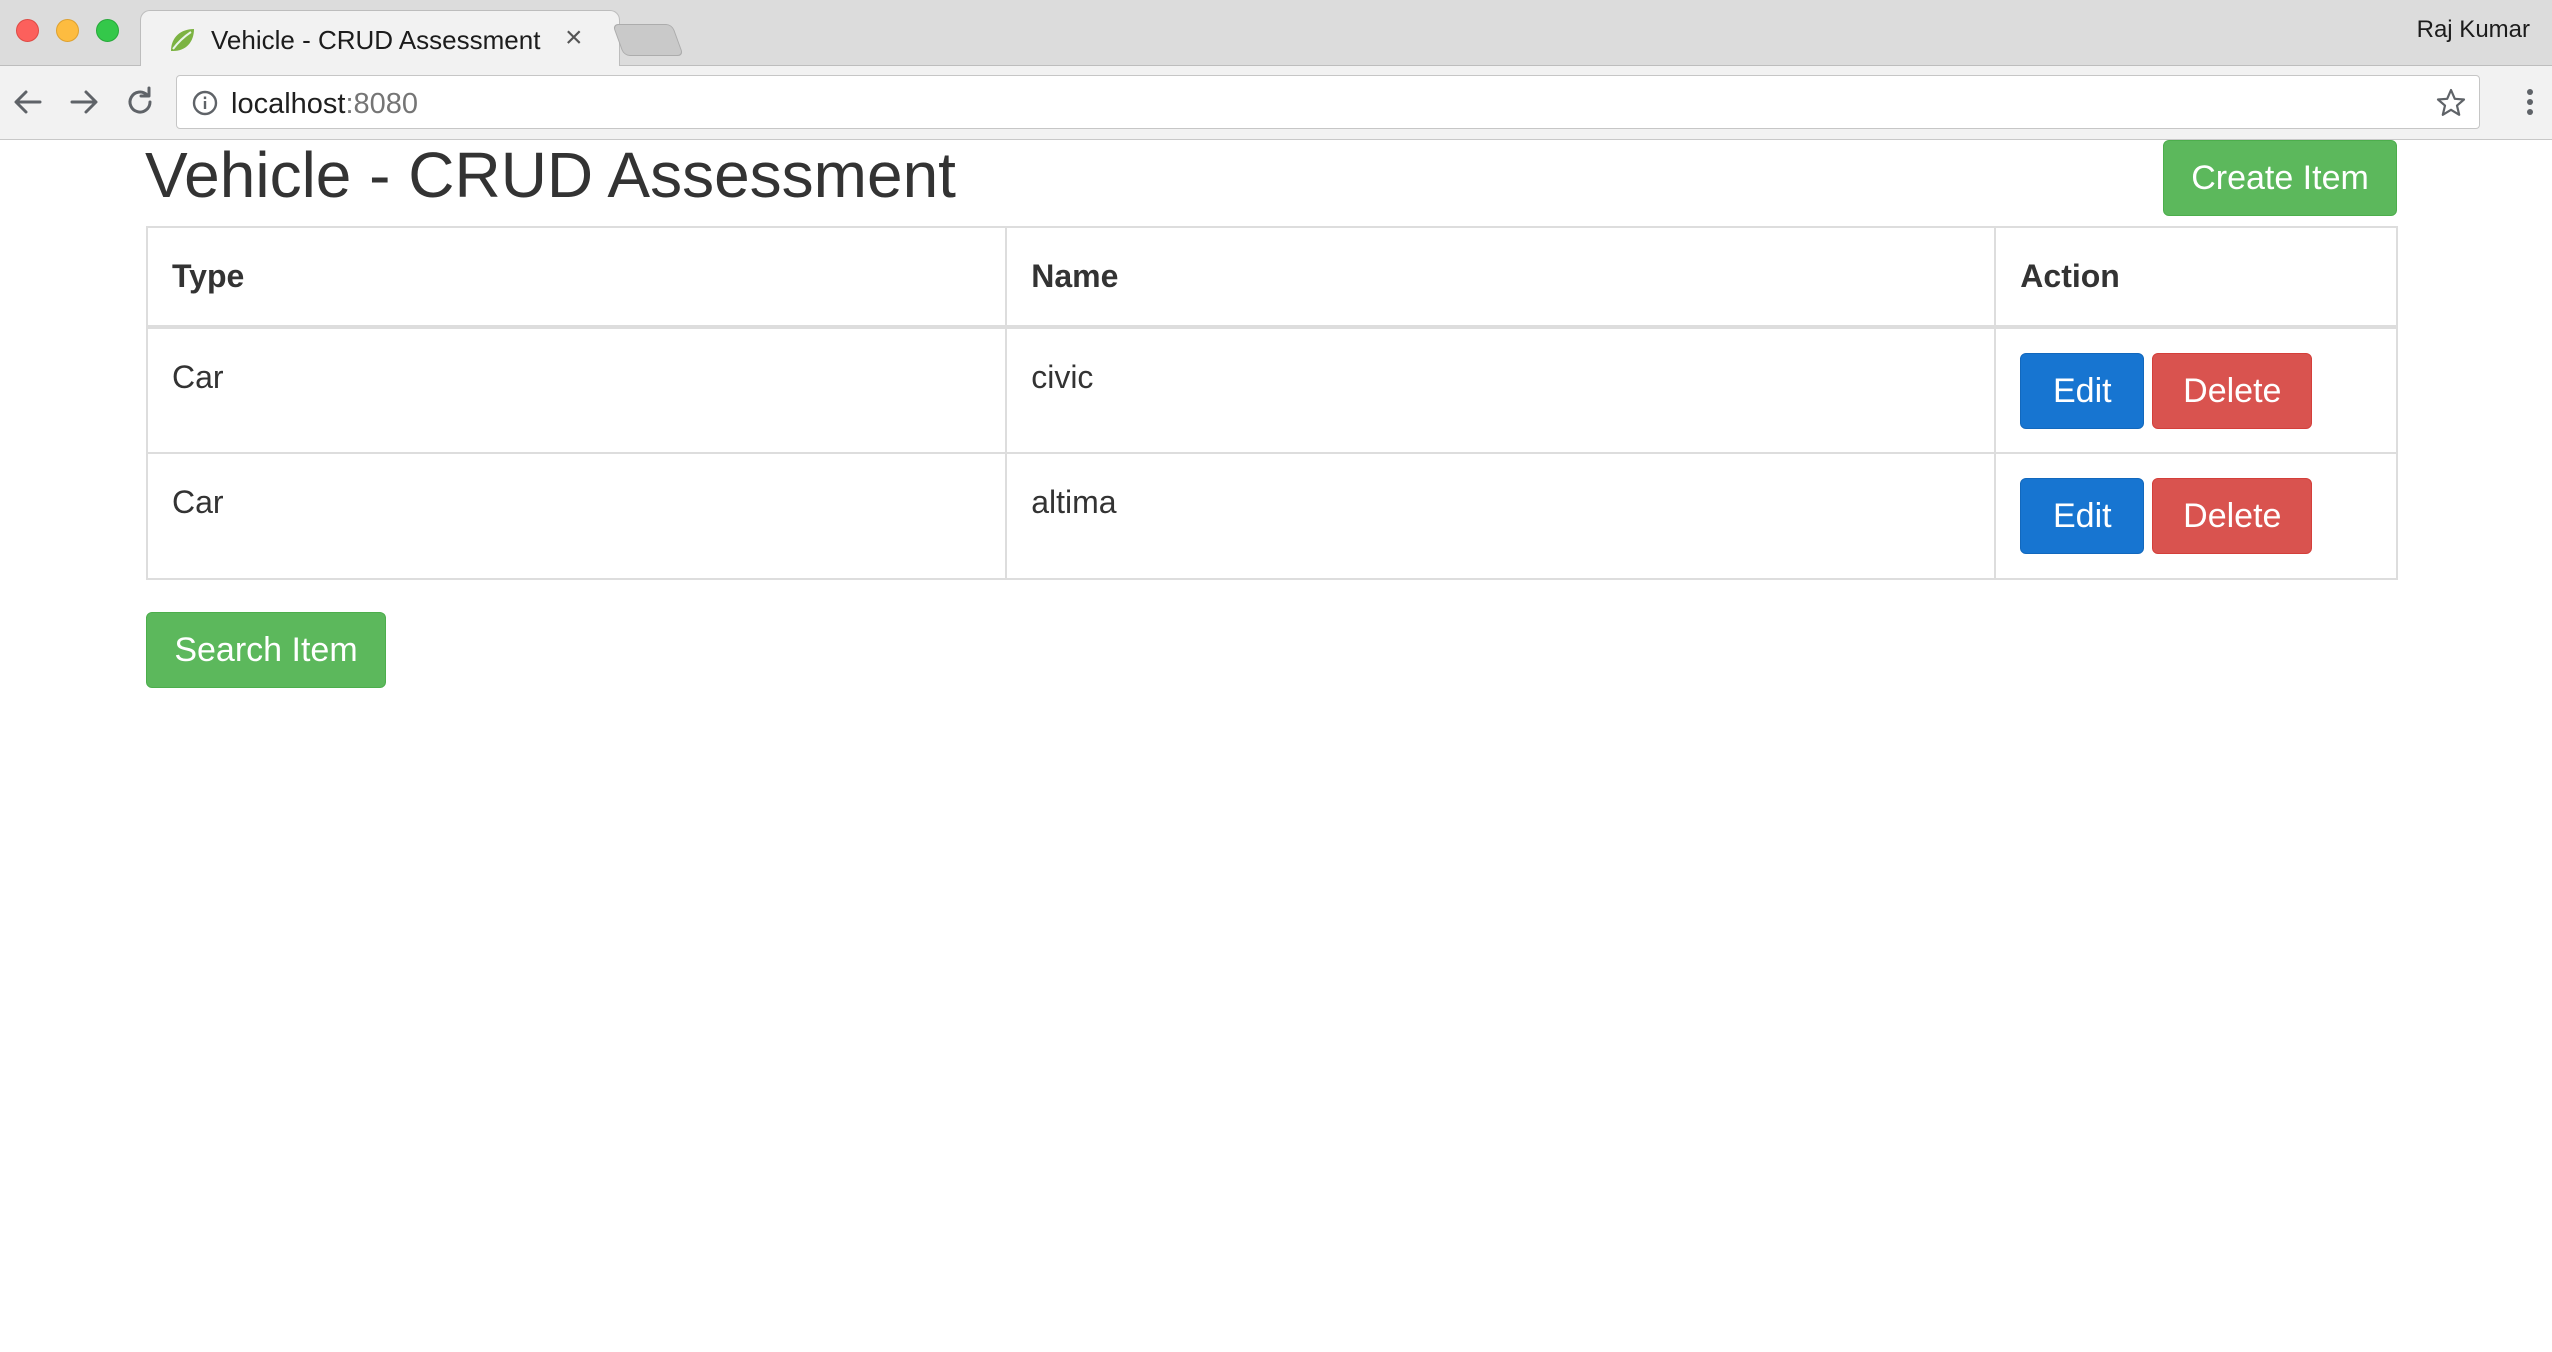 The height and width of the screenshot is (1352, 2552). I want to click on back-arrow-icon, so click(28, 102).